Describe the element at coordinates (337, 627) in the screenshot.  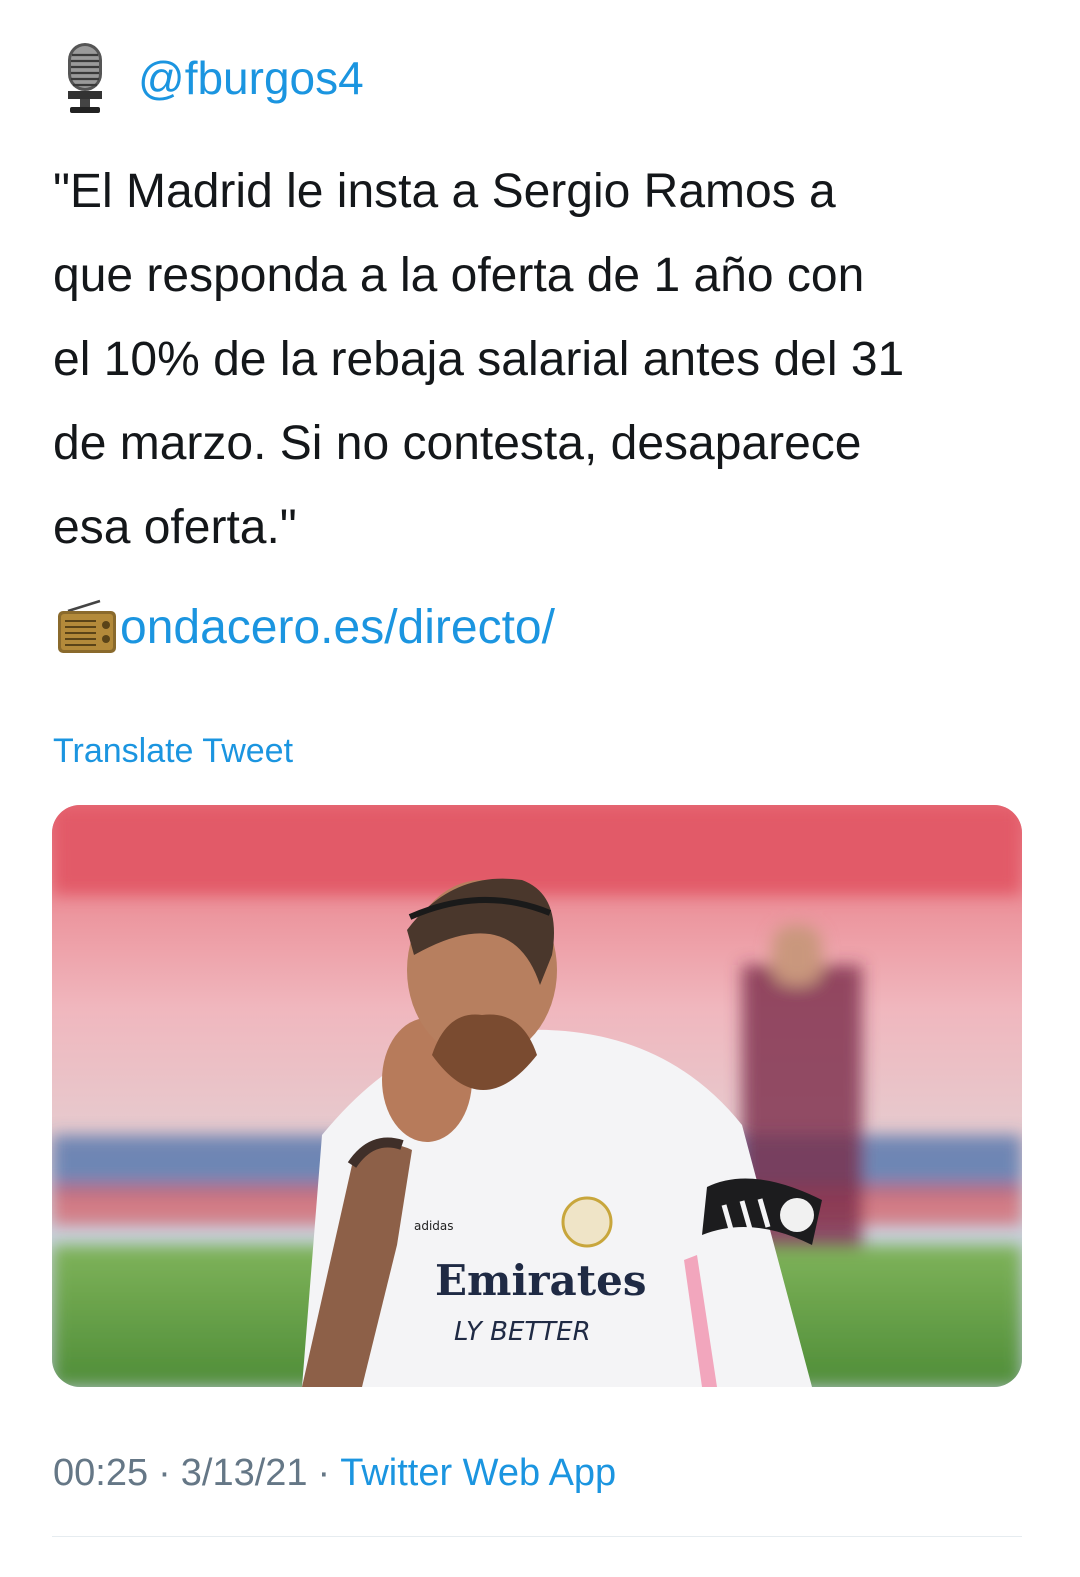
I see `tweet-link: ondacero.es/directo/` at that location.